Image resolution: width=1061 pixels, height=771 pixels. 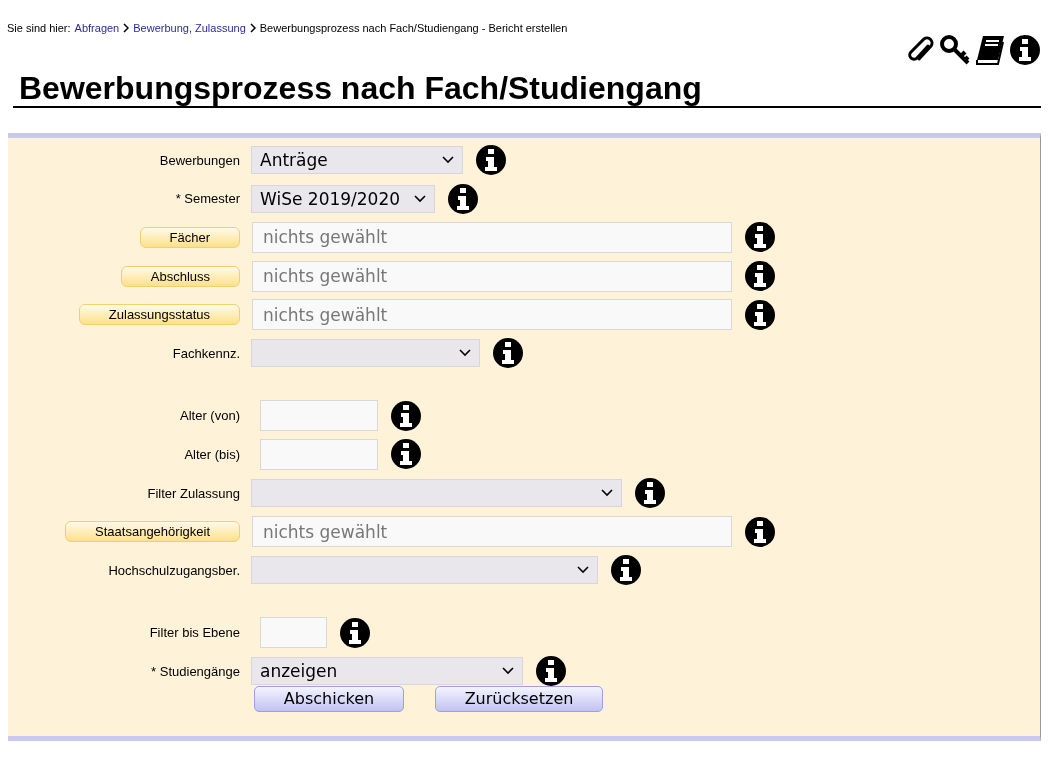 I want to click on field-label: * Semester, so click(x=207, y=199).